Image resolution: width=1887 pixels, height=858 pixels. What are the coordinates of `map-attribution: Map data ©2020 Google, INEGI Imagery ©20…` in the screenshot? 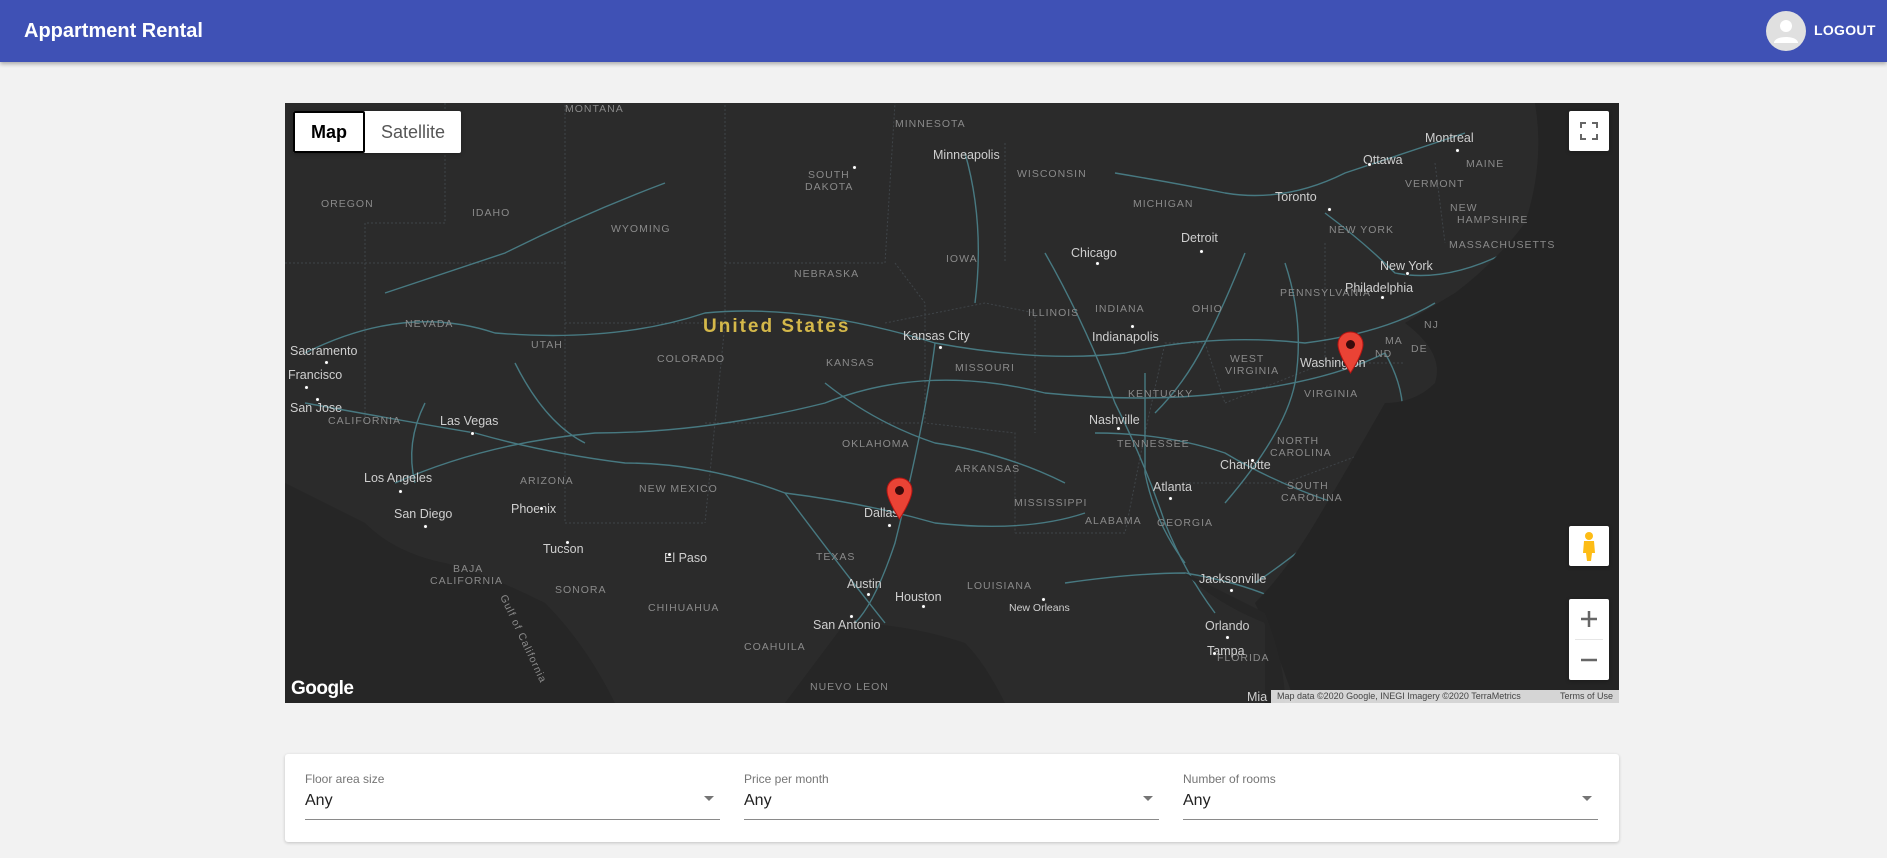 It's located at (1445, 696).